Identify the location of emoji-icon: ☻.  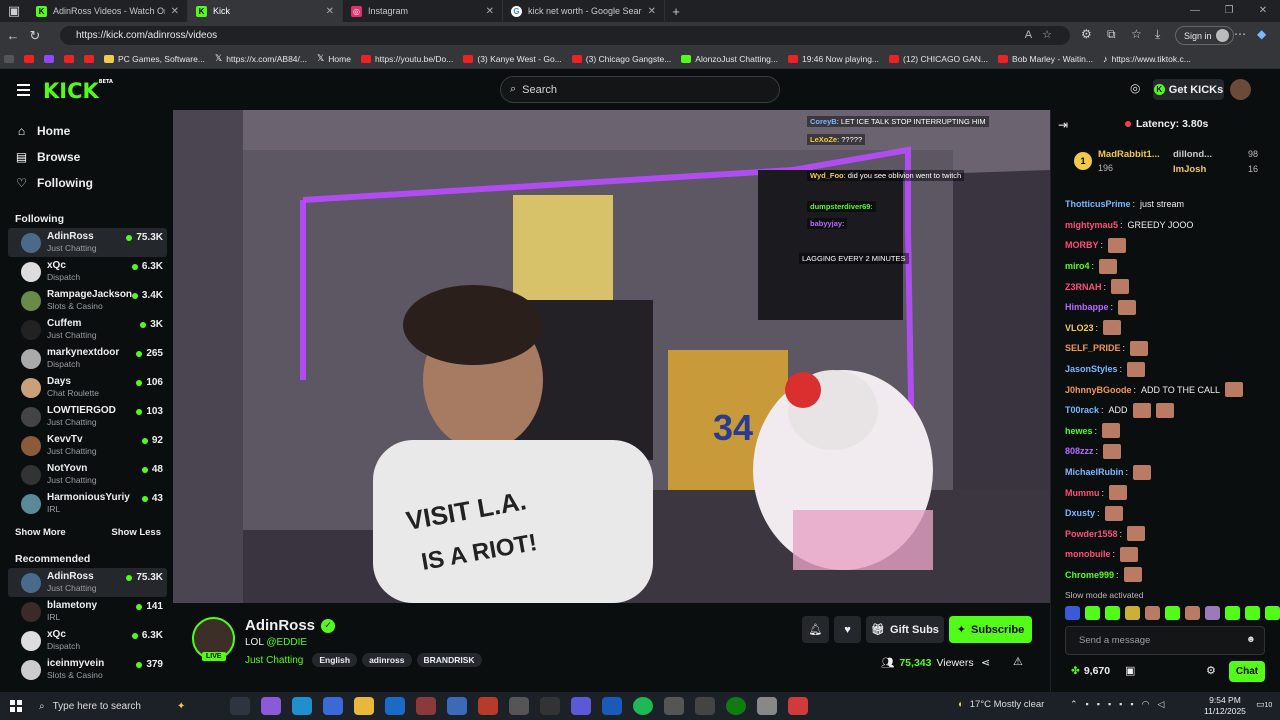
(1251, 639).